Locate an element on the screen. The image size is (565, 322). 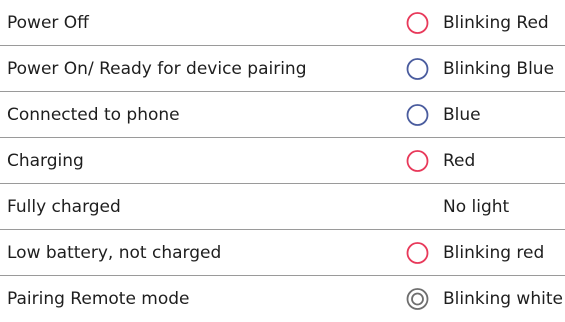
light-label: Blinking red is located at coordinates (494, 252).